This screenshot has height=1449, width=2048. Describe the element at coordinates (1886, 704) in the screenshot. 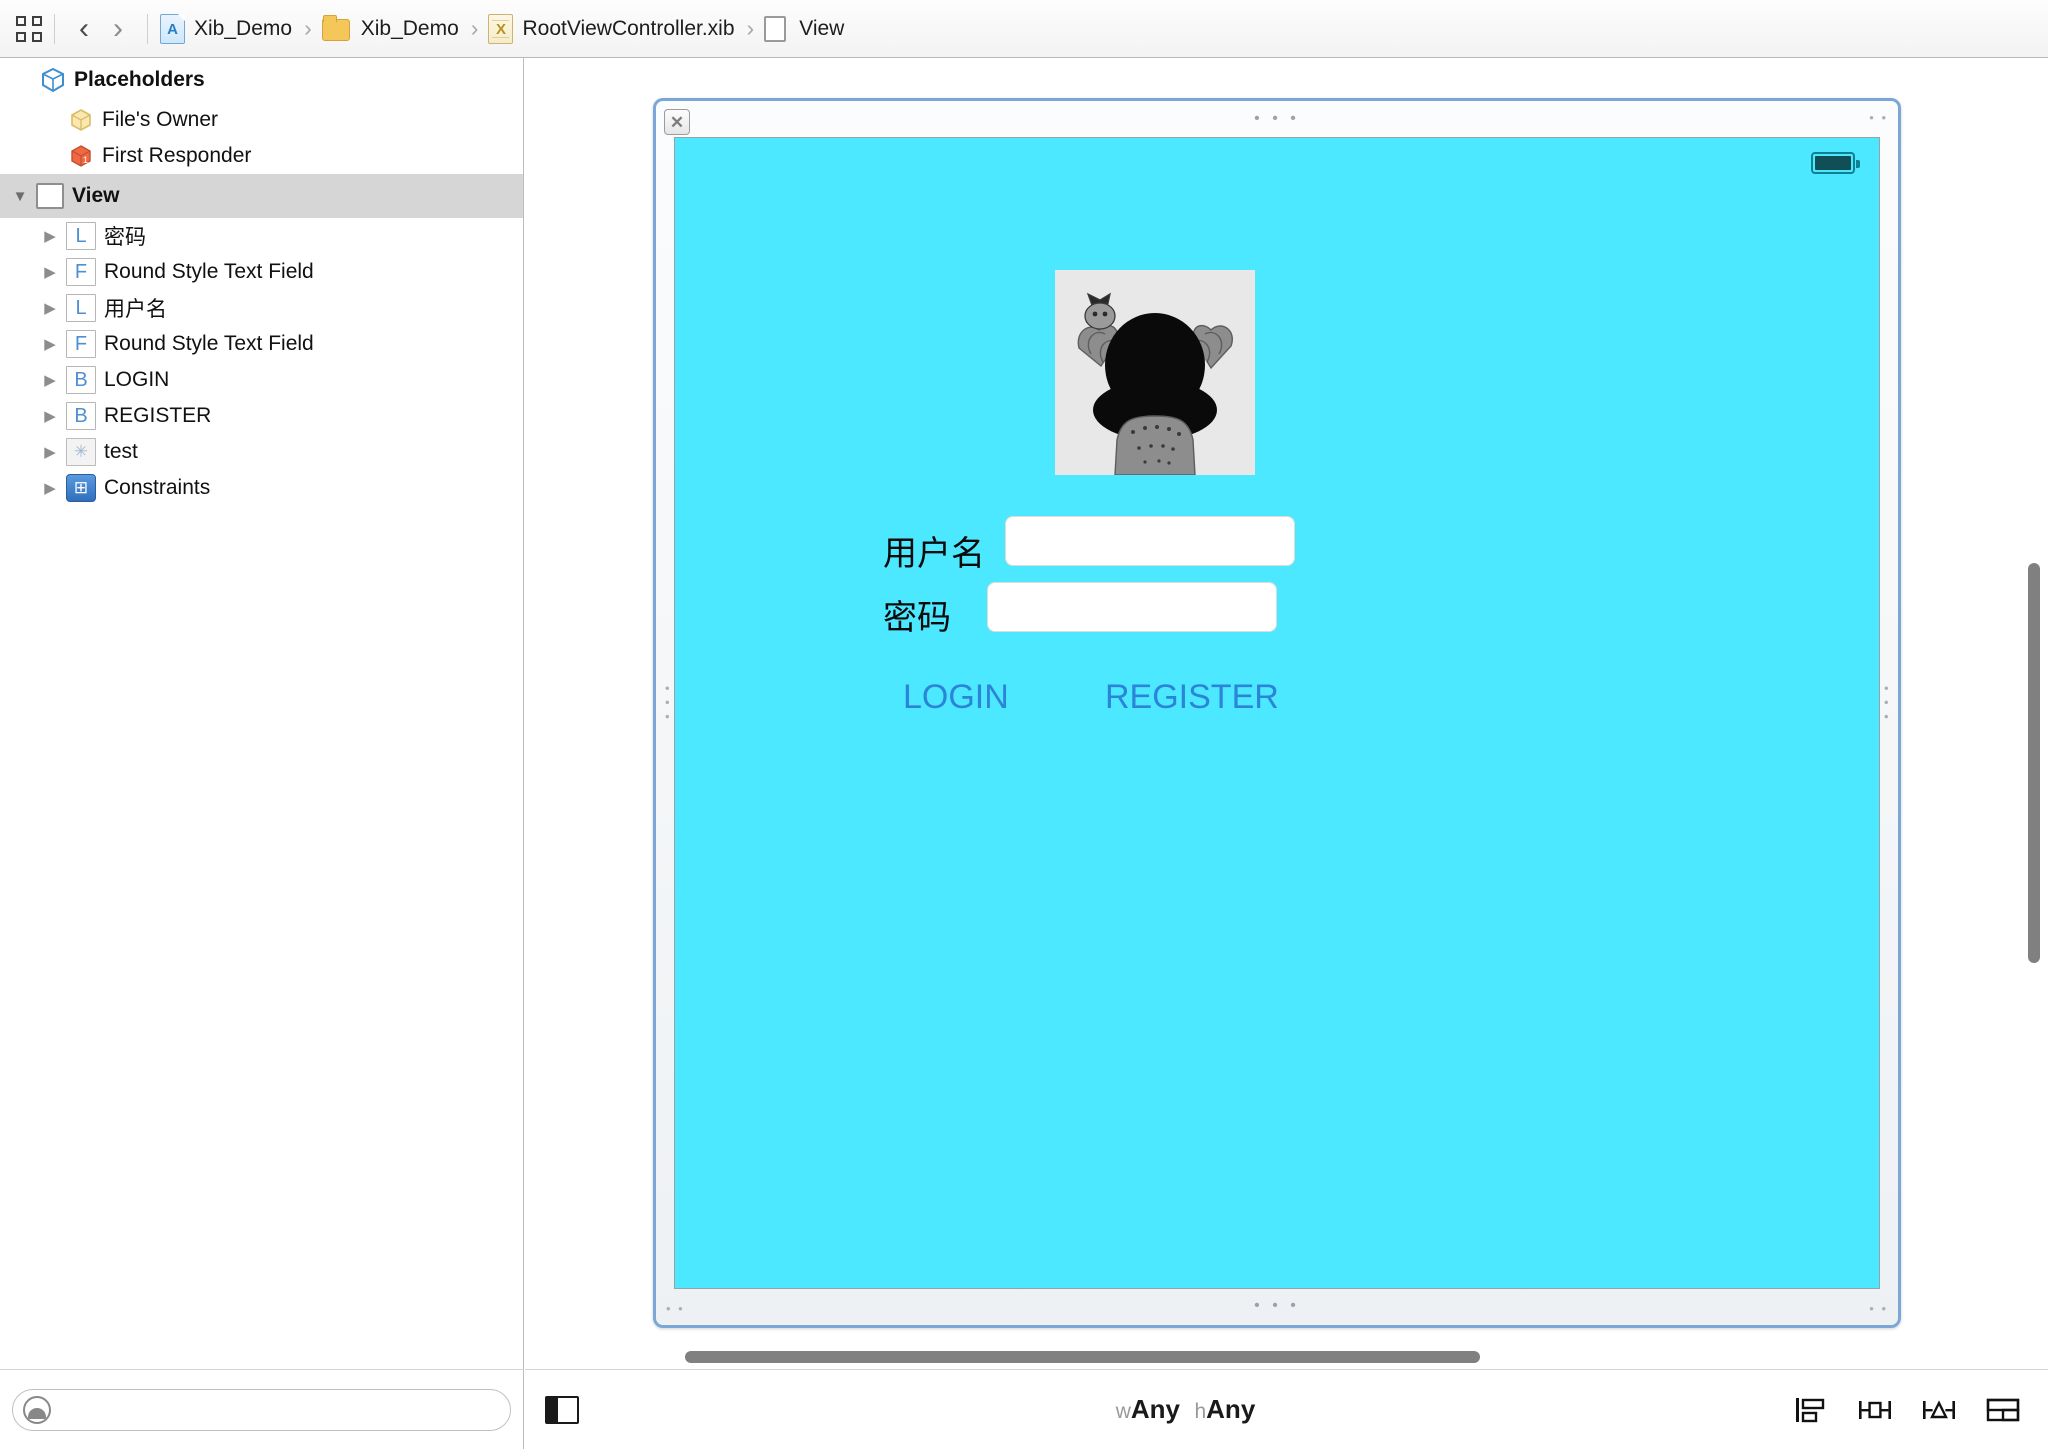

I see `right-resize-handle: • • •` at that location.